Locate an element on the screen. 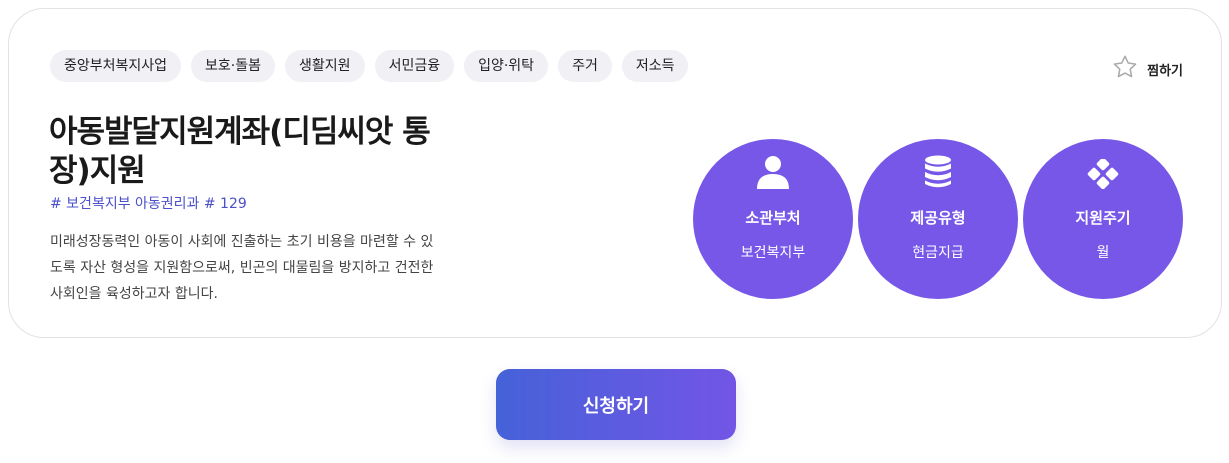 This screenshot has height=463, width=1229. info-support-cycle-value: 월 is located at coordinates (1103, 253).